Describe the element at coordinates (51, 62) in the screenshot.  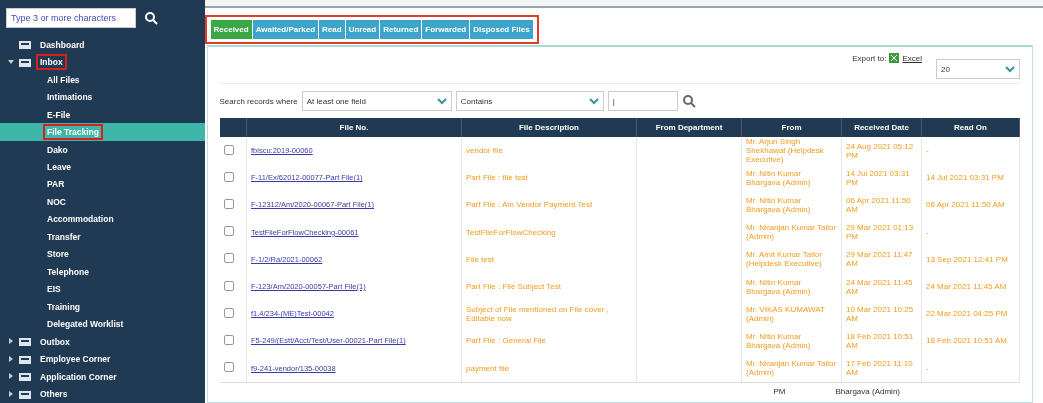
I see `sidebar-item: Inbox` at that location.